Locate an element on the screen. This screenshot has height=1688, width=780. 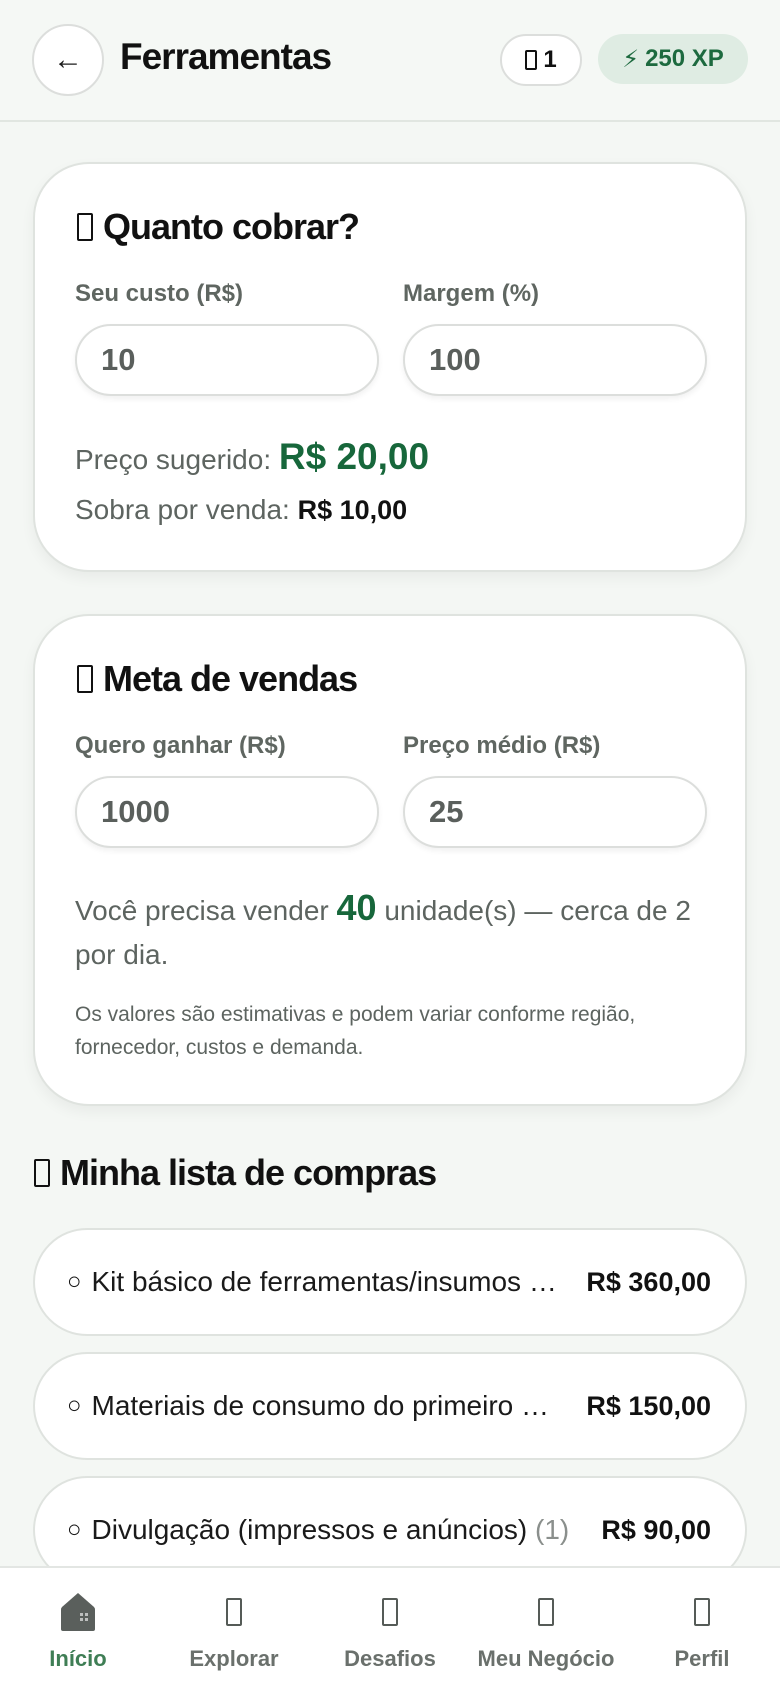
goal-card-icon is located at coordinates (85, 679).